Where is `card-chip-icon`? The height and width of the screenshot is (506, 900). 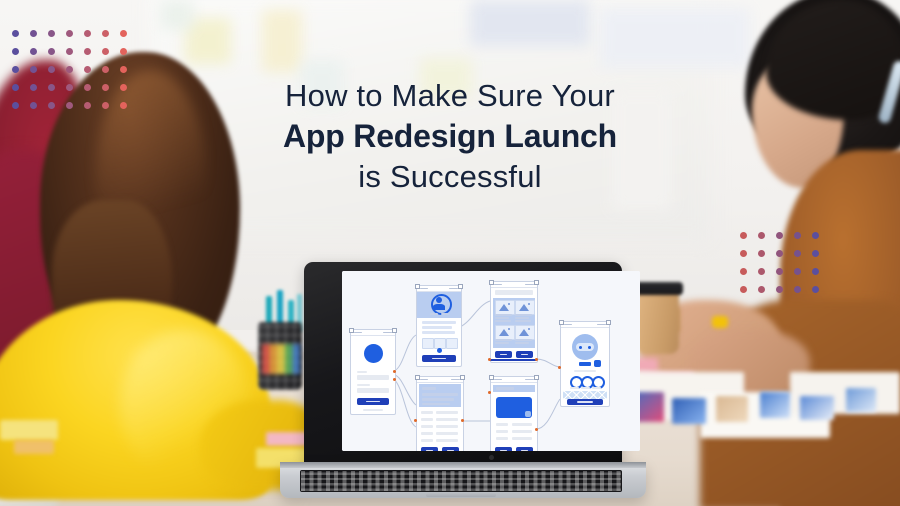 card-chip-icon is located at coordinates (528, 414).